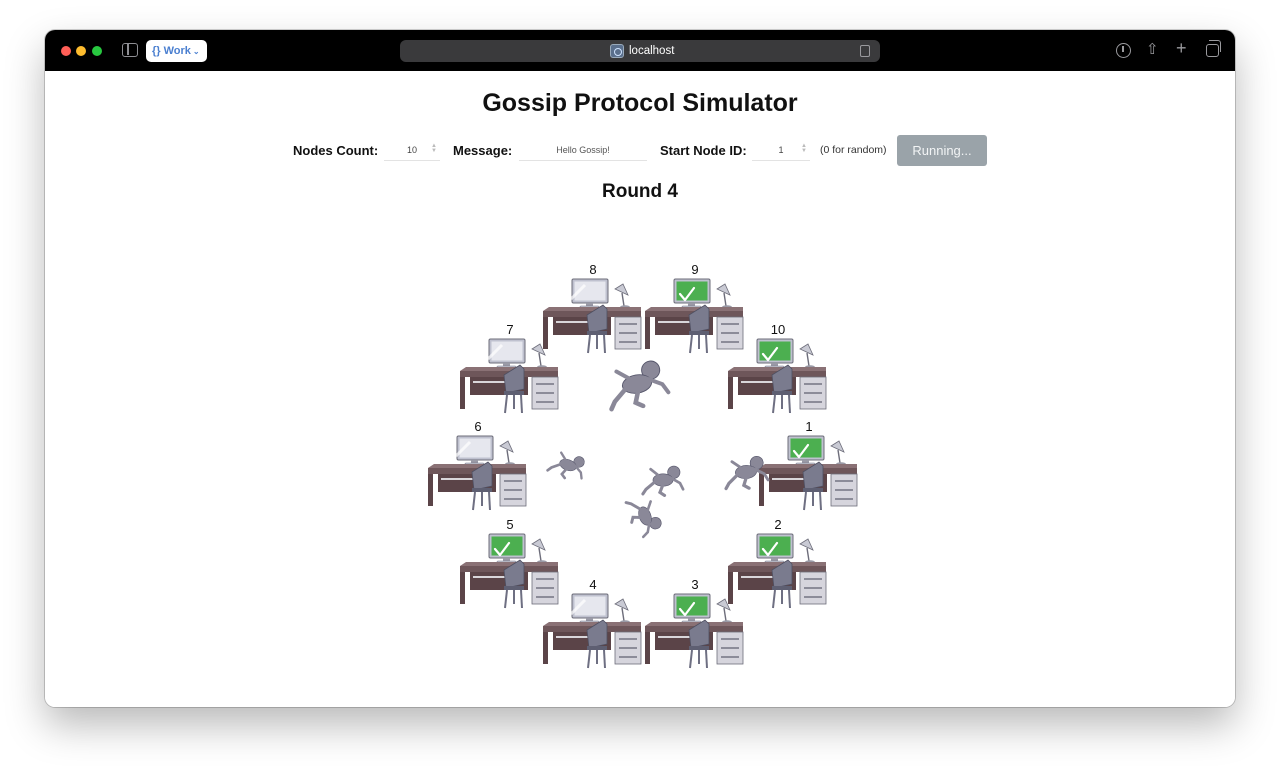 The width and height of the screenshot is (1280, 766). Describe the element at coordinates (478, 426) in the screenshot. I see `node-id-label: 6` at that location.